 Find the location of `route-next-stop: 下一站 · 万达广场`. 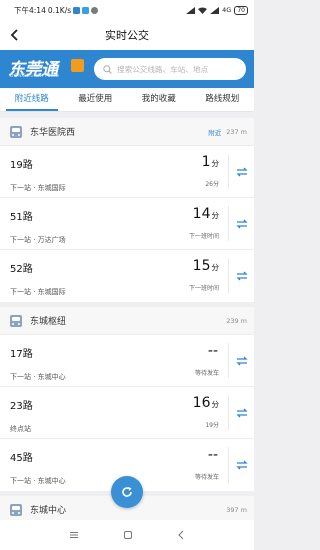

route-next-stop: 下一站 · 万达广场 is located at coordinates (38, 240).